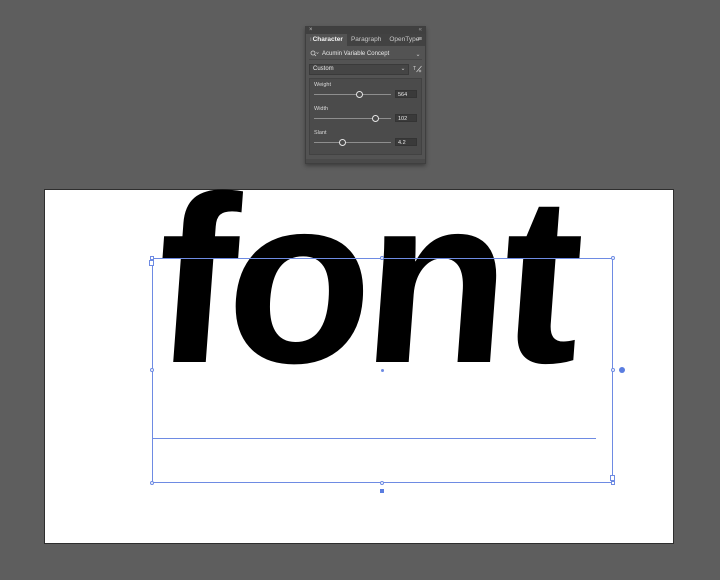  Describe the element at coordinates (613, 483) in the screenshot. I see `handle-bottom-right` at that location.